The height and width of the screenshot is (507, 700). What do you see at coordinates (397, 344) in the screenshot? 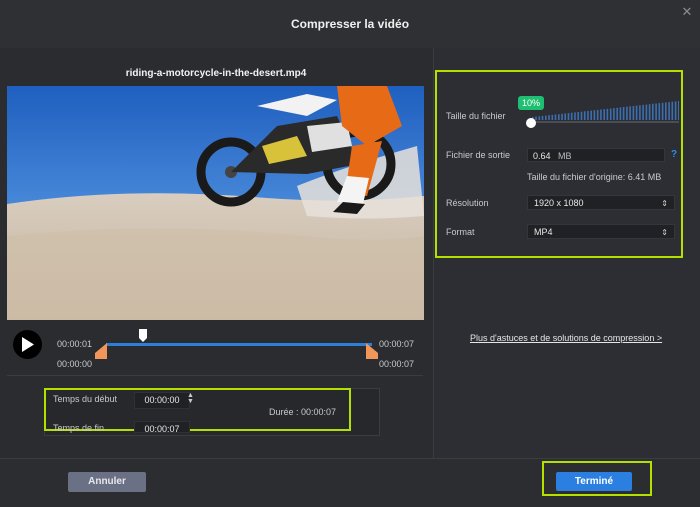
I see `end-time: 00:00:07` at bounding box center [397, 344].